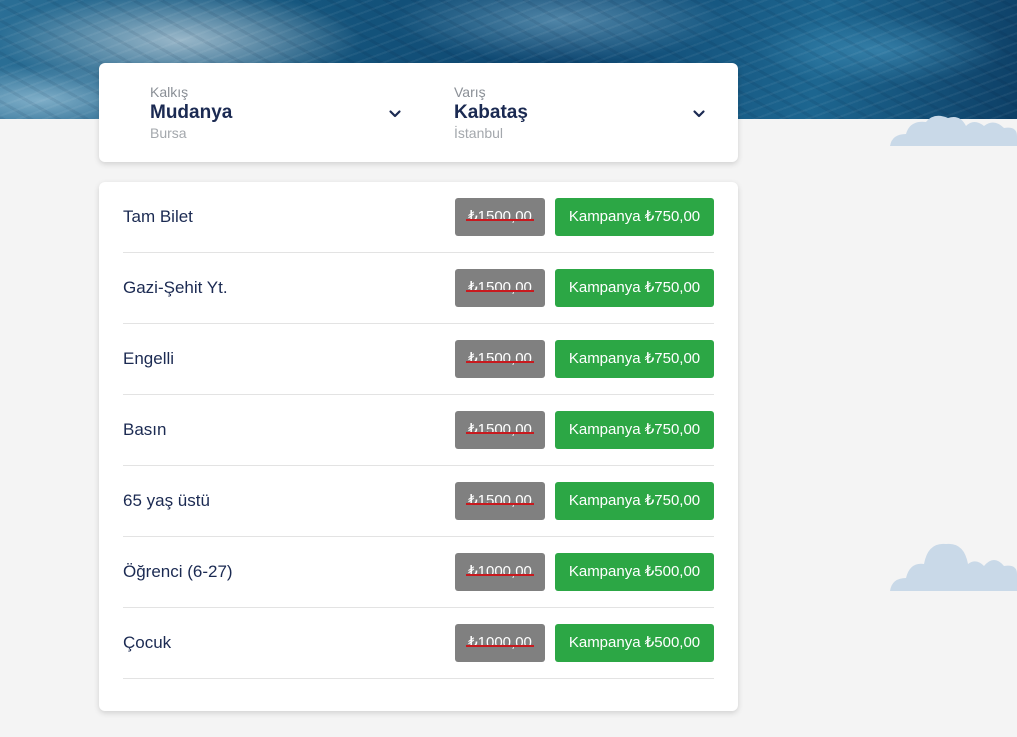  I want to click on departure-label: Kalkış, so click(169, 92).